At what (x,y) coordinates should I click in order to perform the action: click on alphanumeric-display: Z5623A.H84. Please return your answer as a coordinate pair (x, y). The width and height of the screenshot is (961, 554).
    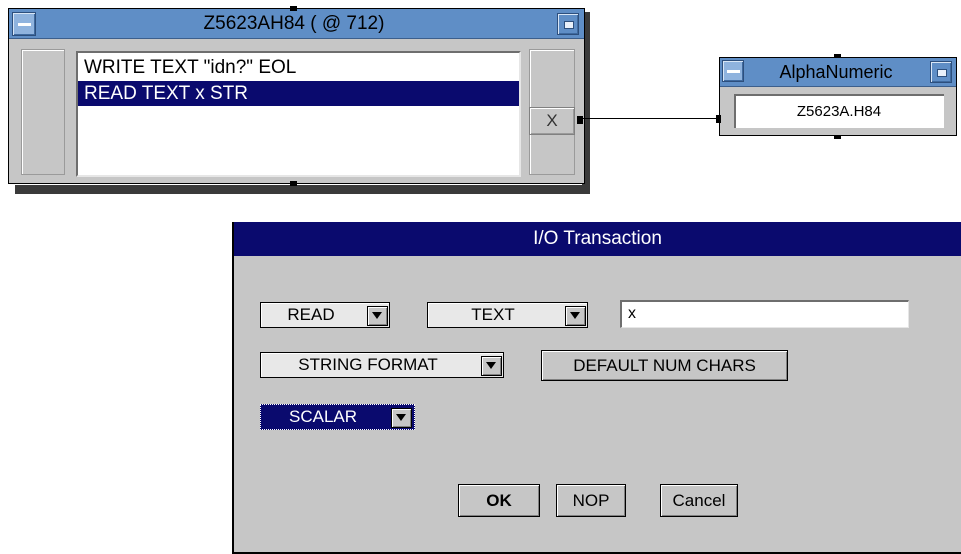
    Looking at the image, I should click on (839, 111).